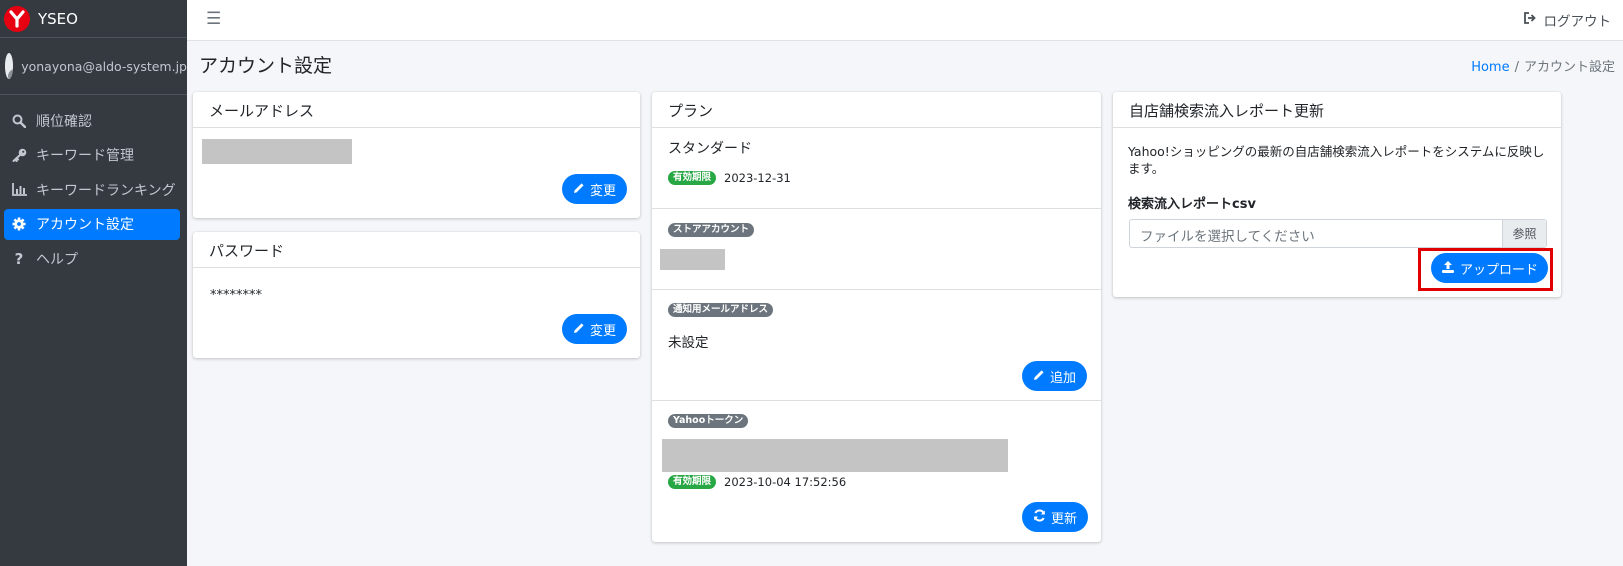  What do you see at coordinates (692, 482) in the screenshot?
I see `token-expiry-badge: 有効期限` at bounding box center [692, 482].